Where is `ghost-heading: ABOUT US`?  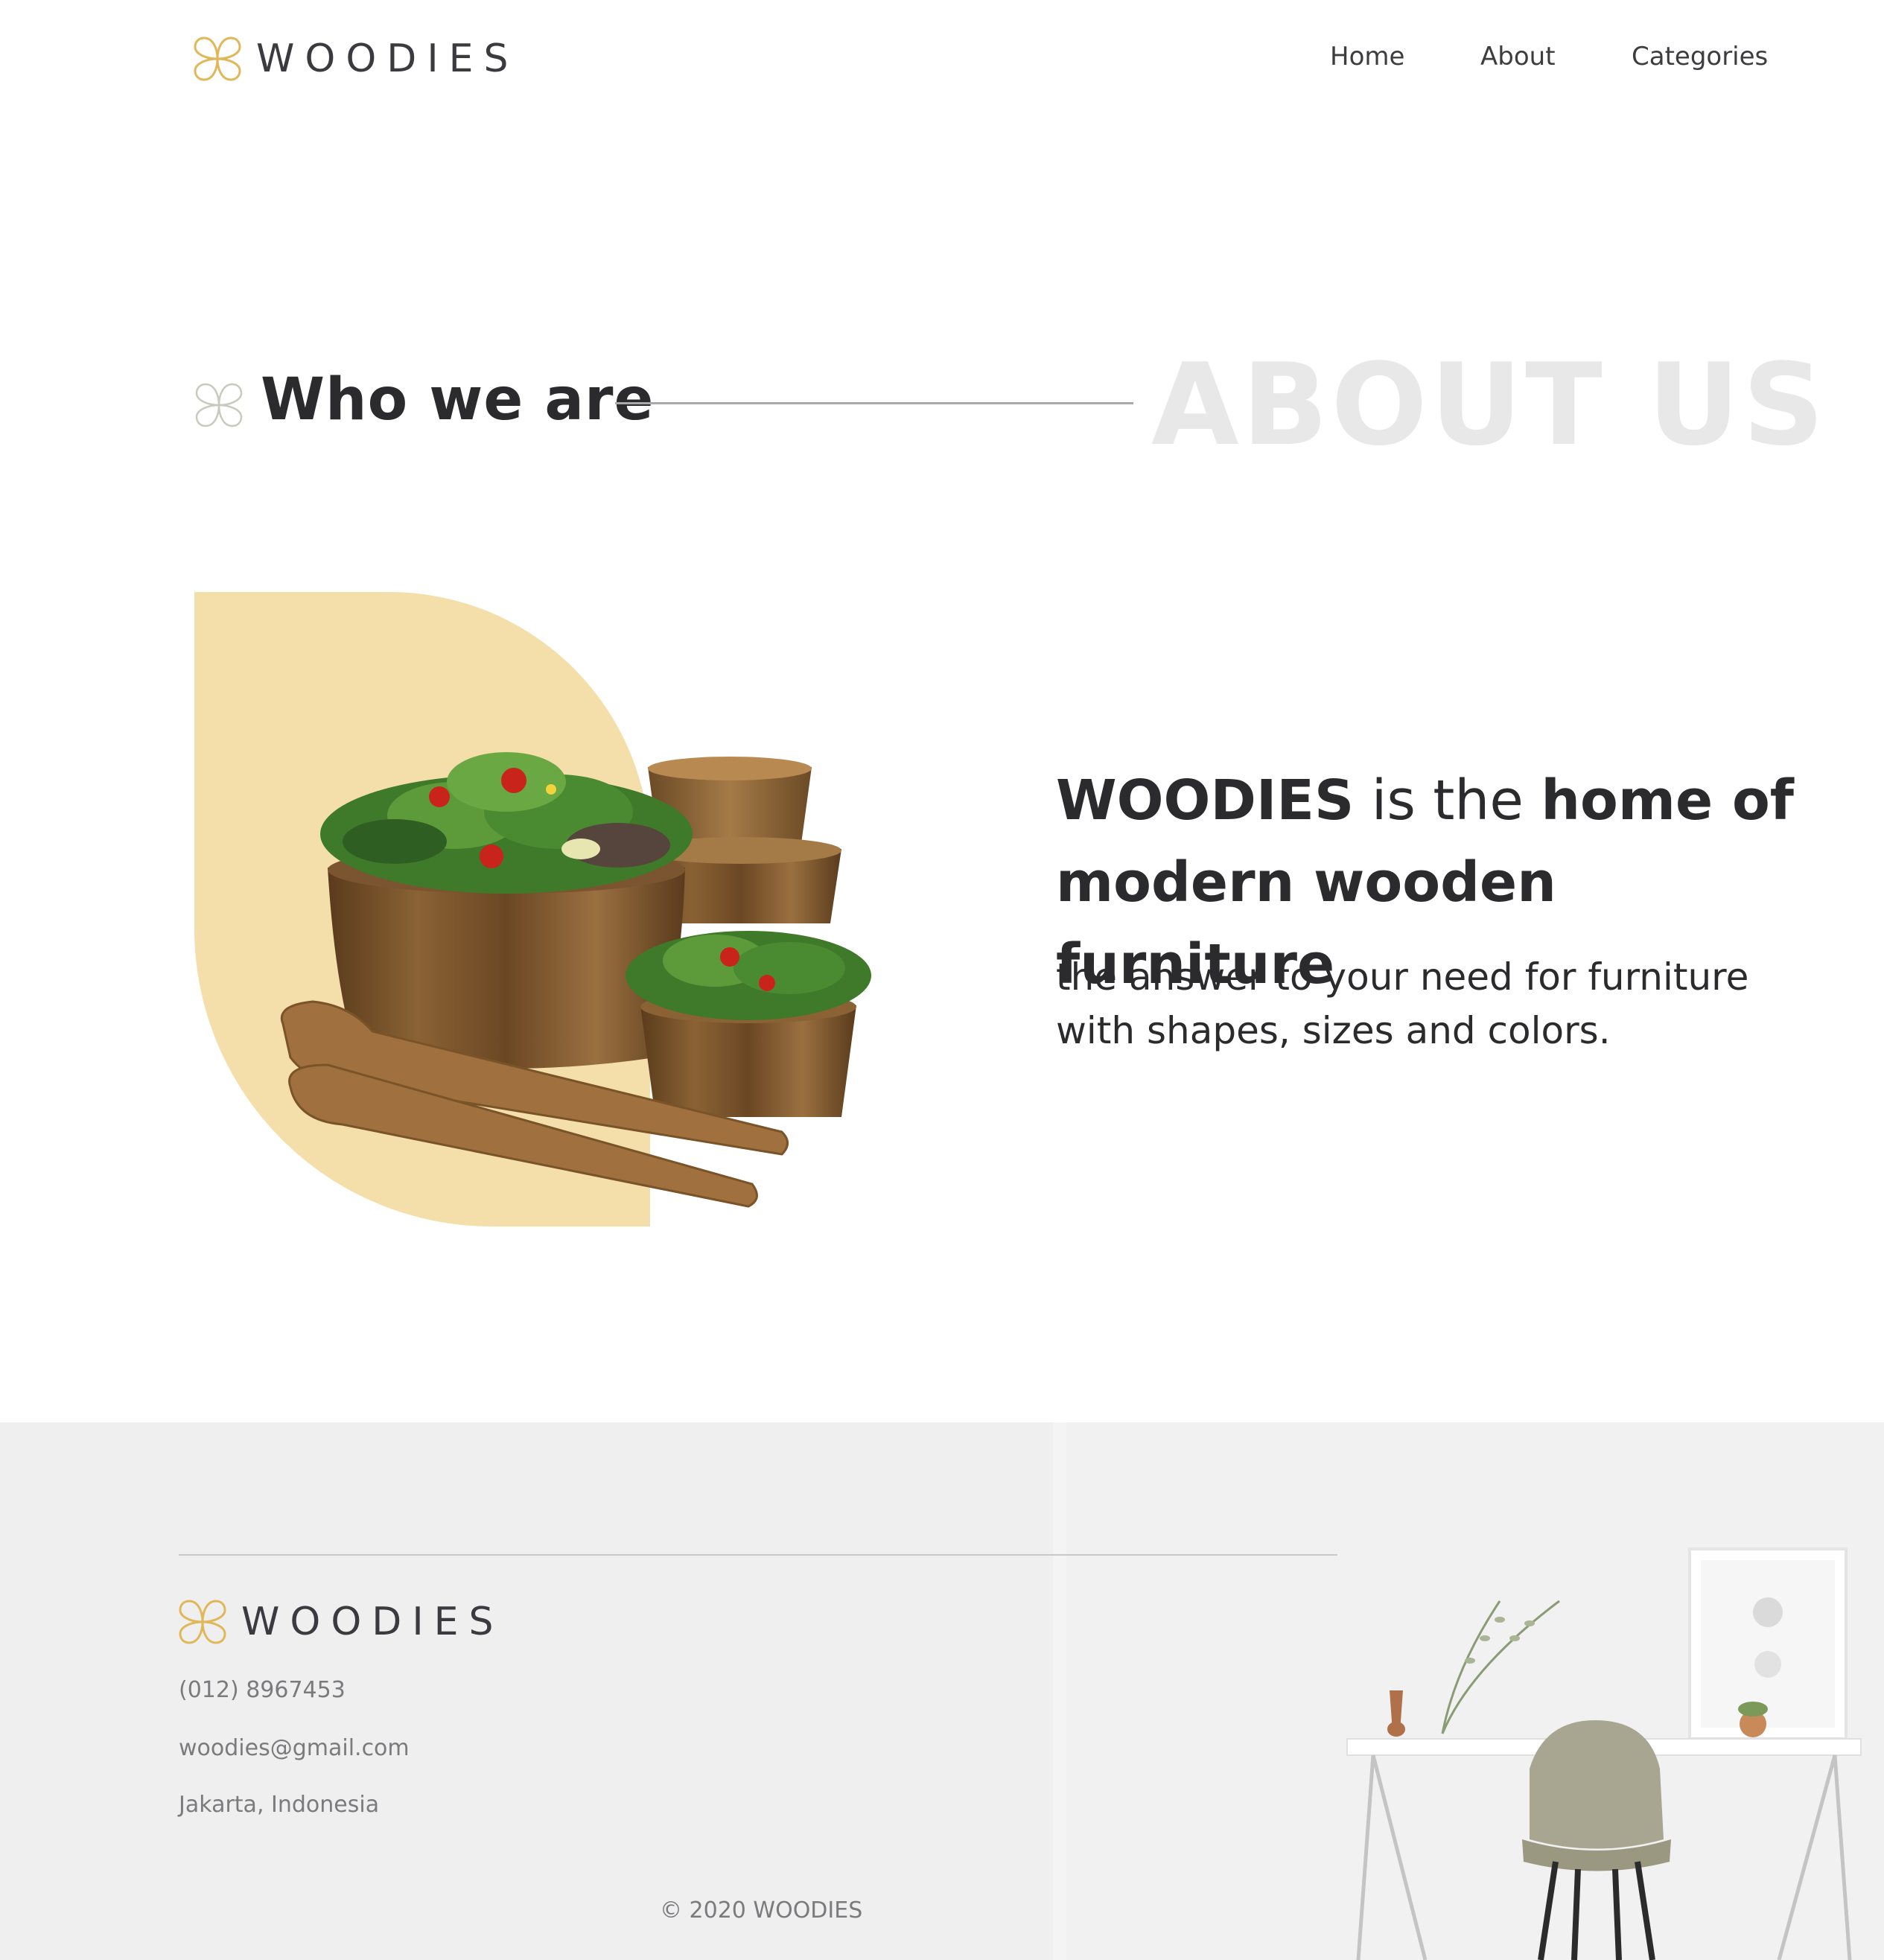
ghost-heading: ABOUT US is located at coordinates (1489, 405).